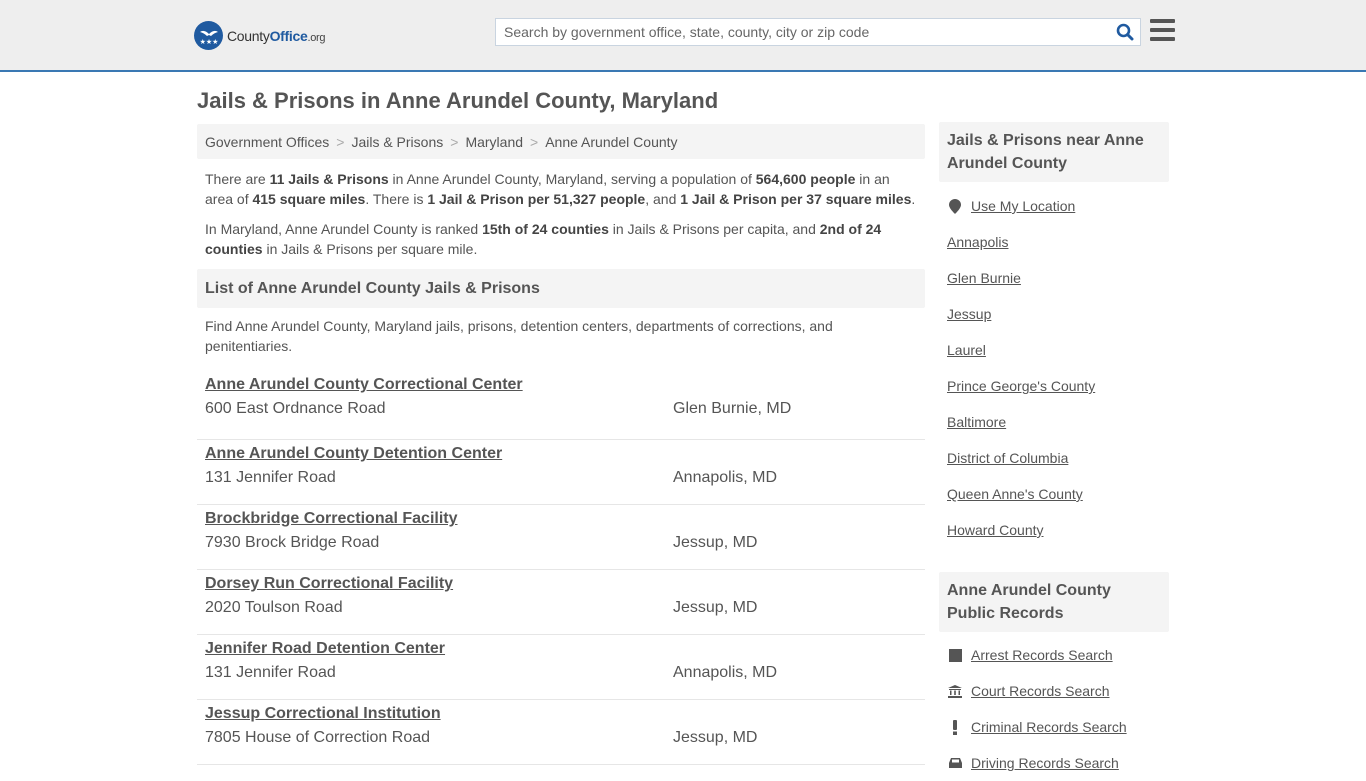 The height and width of the screenshot is (781, 1366). I want to click on public-record-link: Driving Records Search, so click(1045, 763).